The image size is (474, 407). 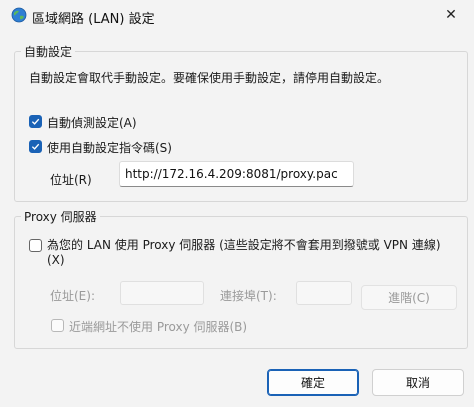 I want to click on script-address-label: 位址(R), so click(x=71, y=180).